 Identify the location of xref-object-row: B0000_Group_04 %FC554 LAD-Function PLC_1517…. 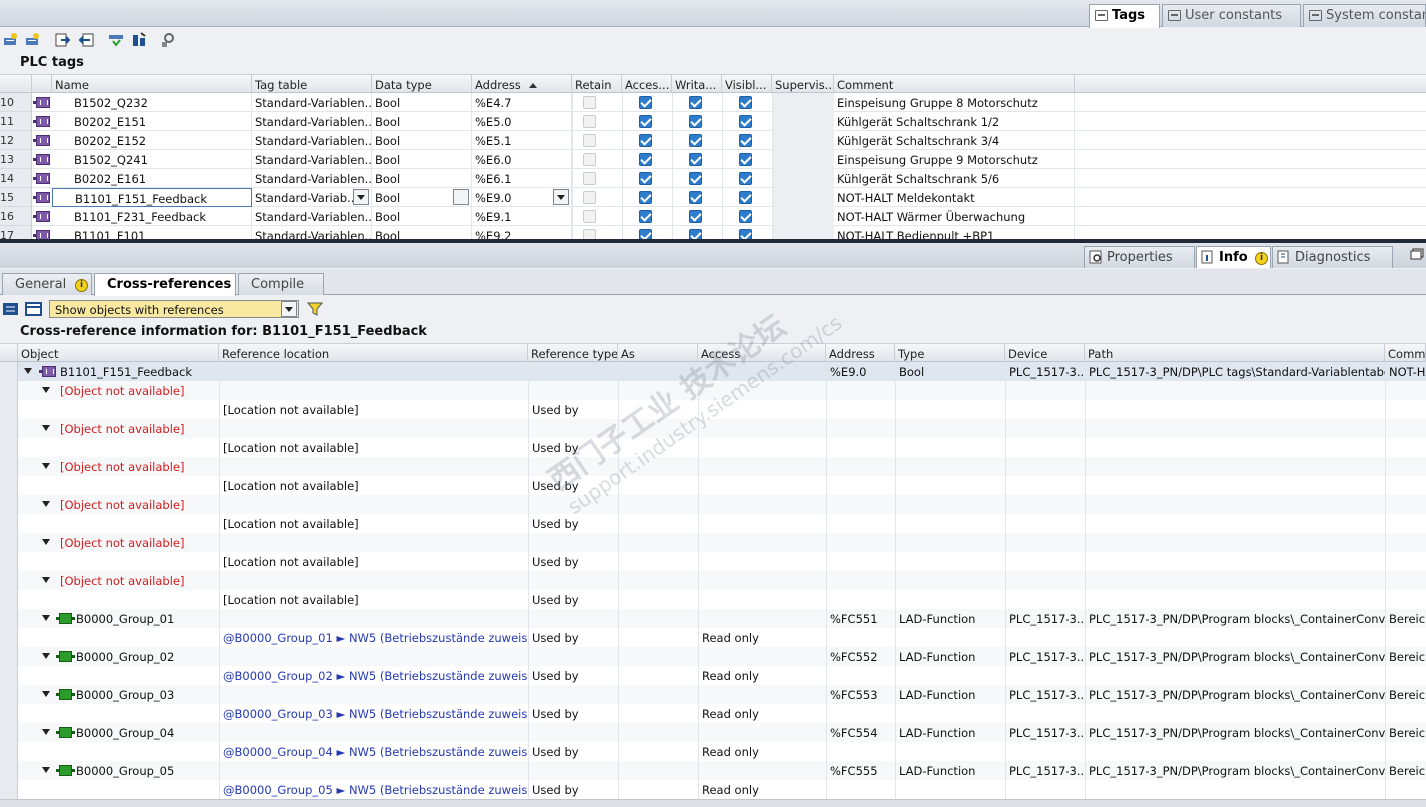
(713, 732).